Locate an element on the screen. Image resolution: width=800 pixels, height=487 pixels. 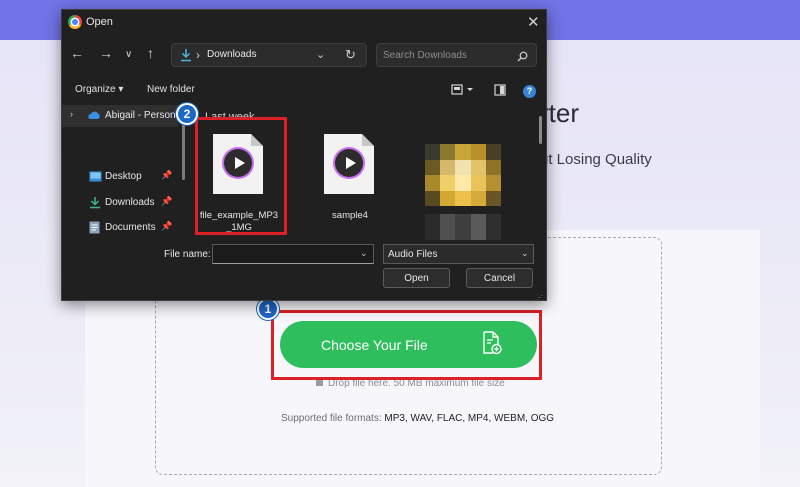
file-name-label: File name: is located at coordinates (187, 254).